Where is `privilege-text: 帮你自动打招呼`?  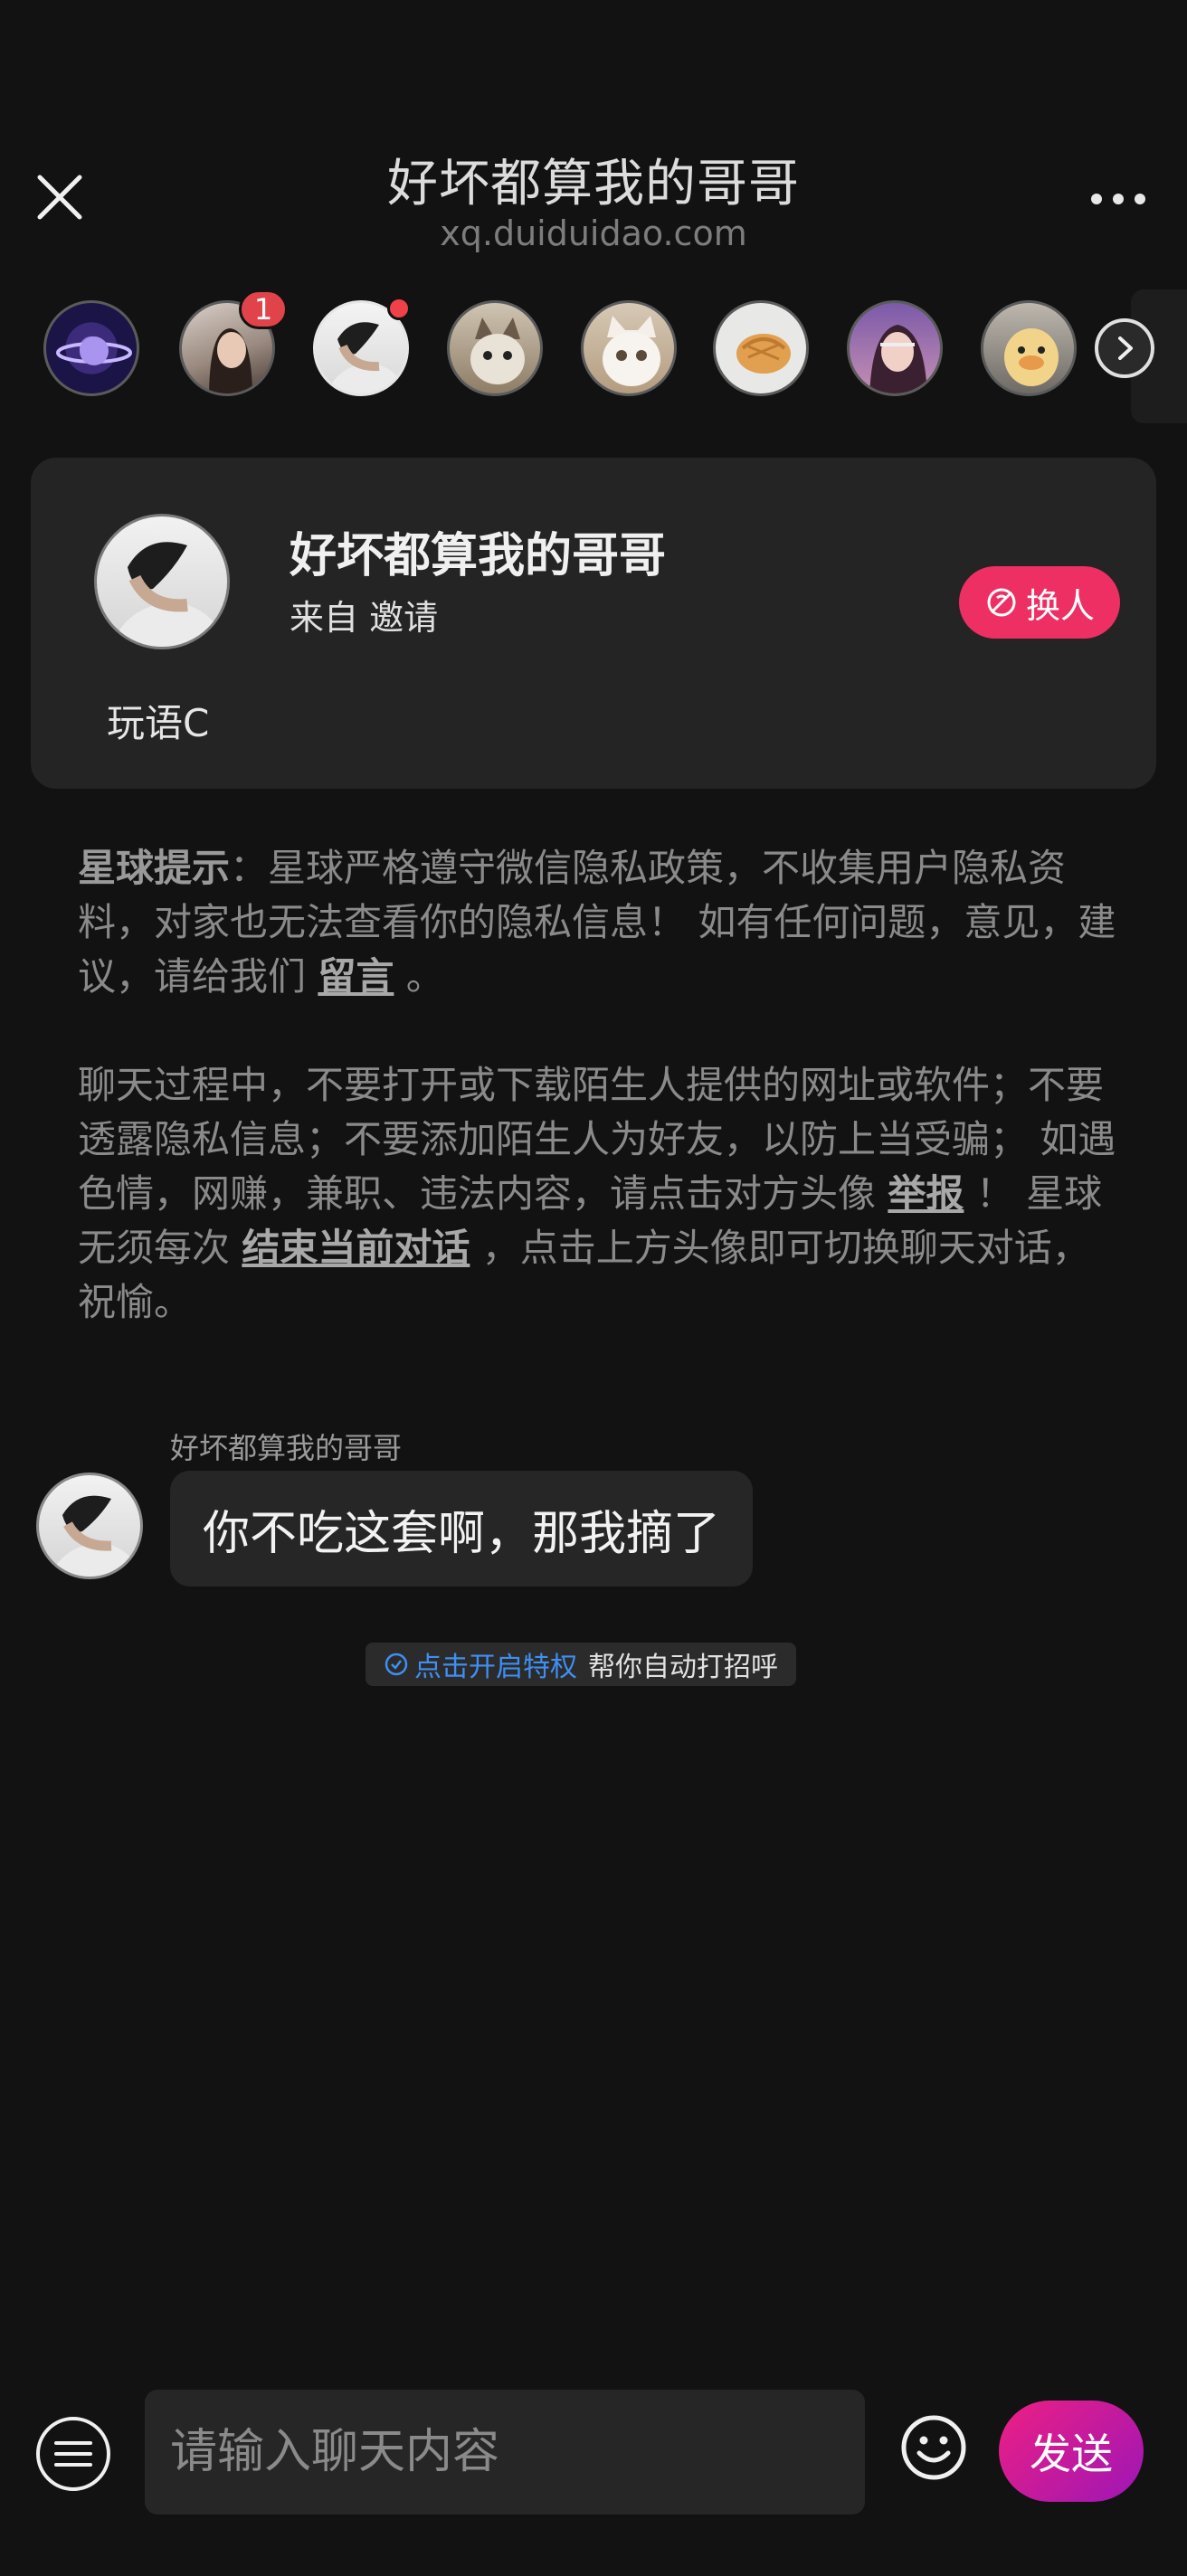 privilege-text: 帮你自动打招呼 is located at coordinates (683, 1667).